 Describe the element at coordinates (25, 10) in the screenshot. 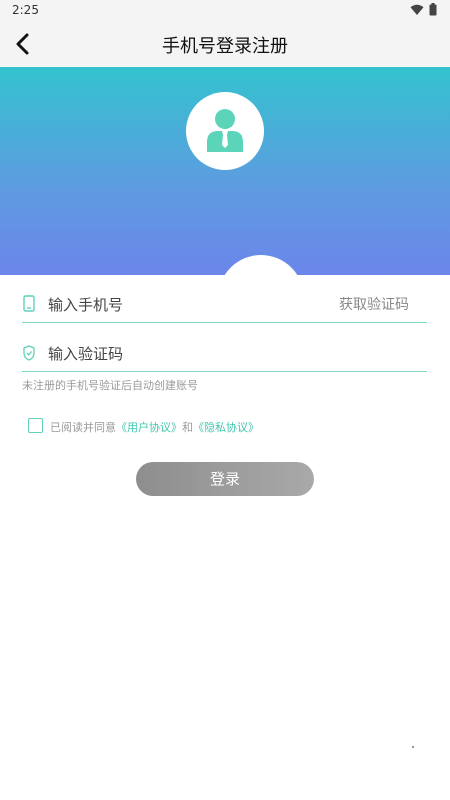

I see `status-time: 2:25` at that location.